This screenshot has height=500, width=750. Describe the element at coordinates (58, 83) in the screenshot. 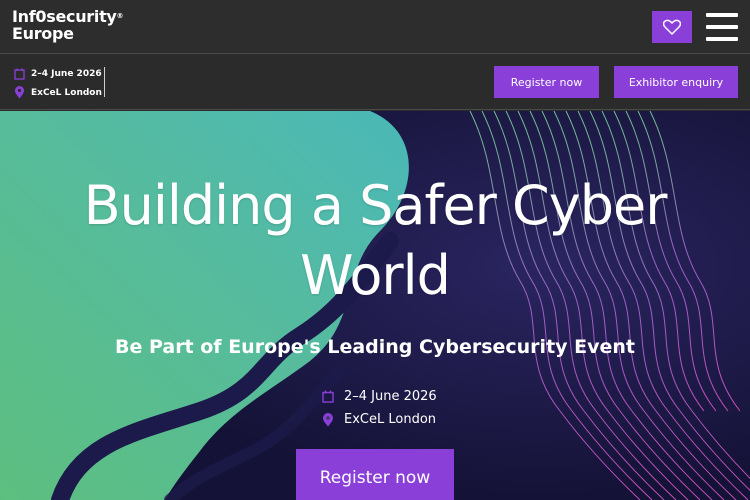

I see `event-info: 2–4 June 2026 ExCeL London` at that location.